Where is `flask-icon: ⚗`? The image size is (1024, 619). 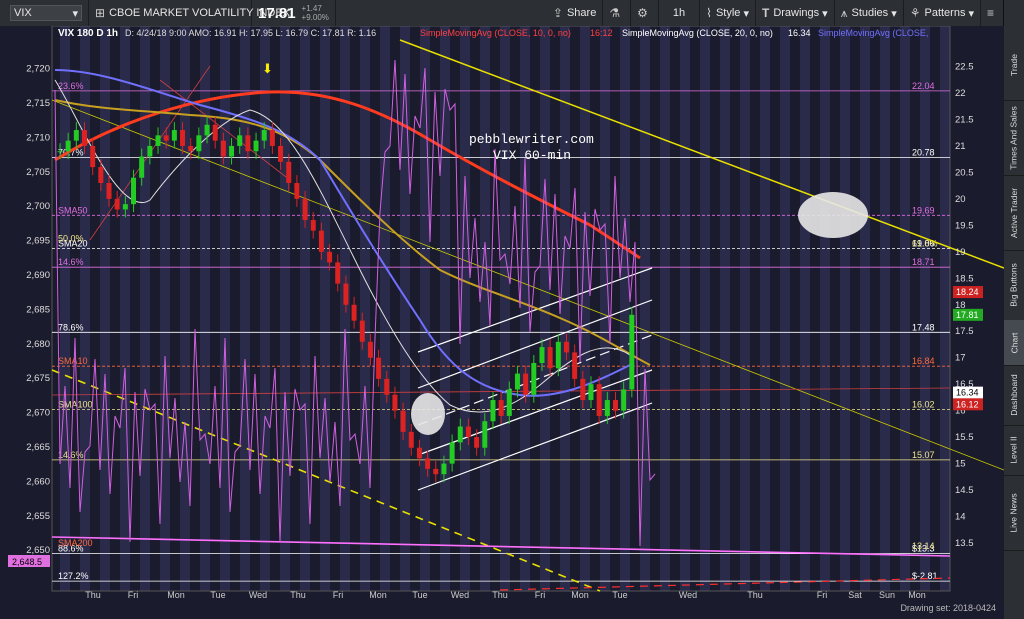 flask-icon: ⚗ is located at coordinates (615, 13).